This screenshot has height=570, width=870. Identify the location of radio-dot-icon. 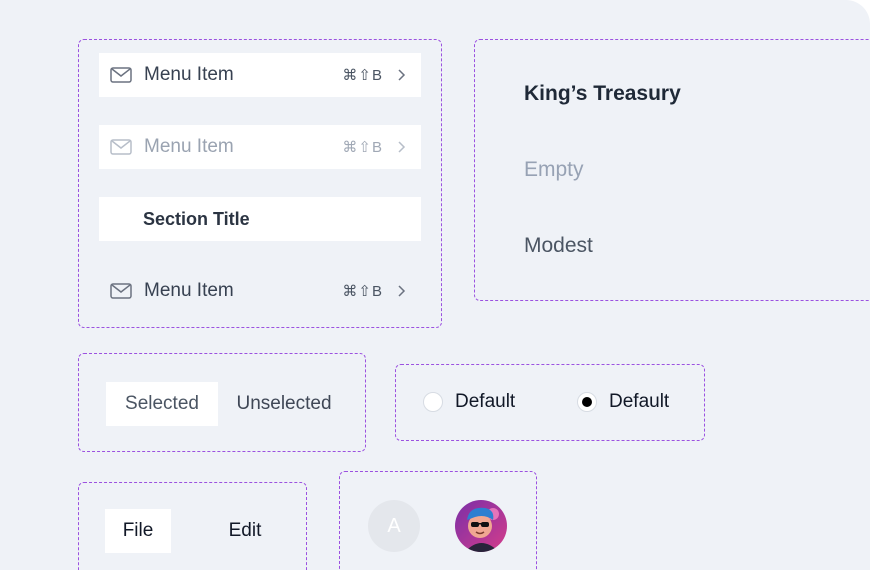
(587, 402).